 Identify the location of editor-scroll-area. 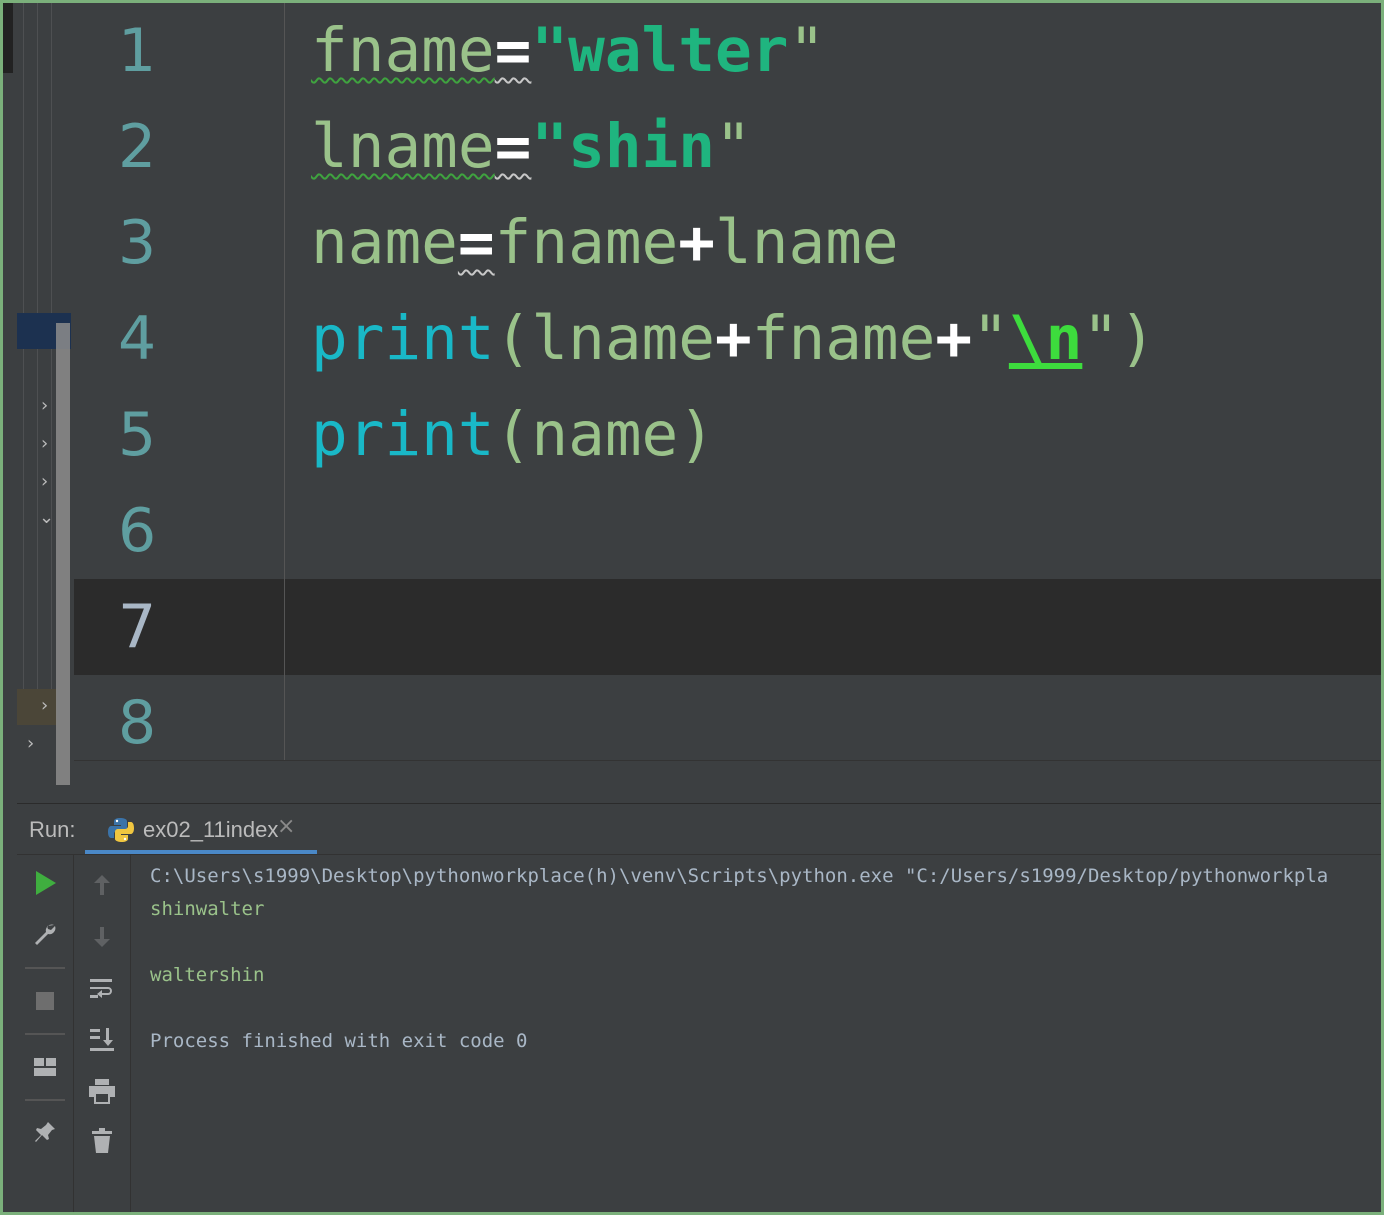
(727, 782).